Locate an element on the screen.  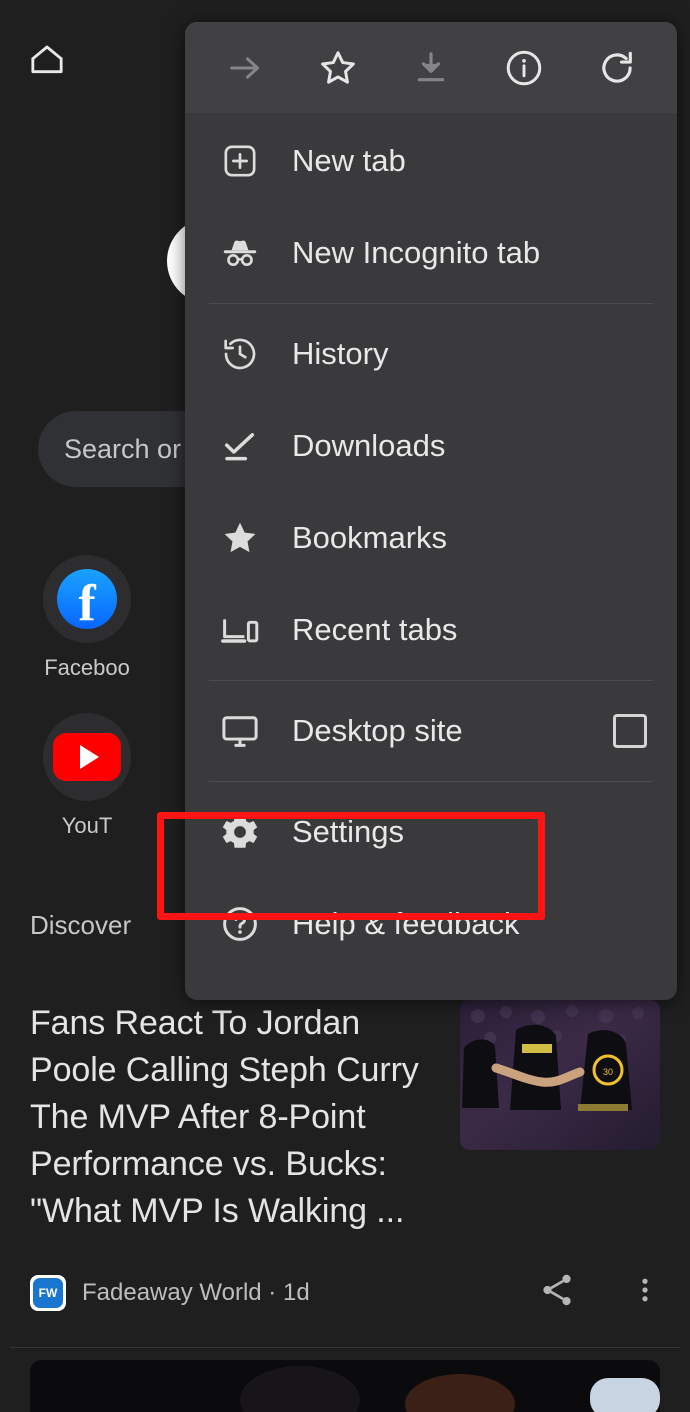
discover-heading: Discover is located at coordinates (81, 925).